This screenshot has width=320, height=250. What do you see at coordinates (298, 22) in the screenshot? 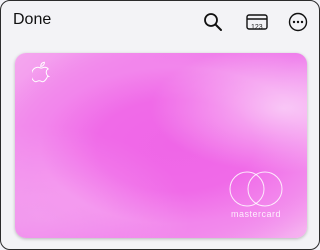
I see `more-icon` at bounding box center [298, 22].